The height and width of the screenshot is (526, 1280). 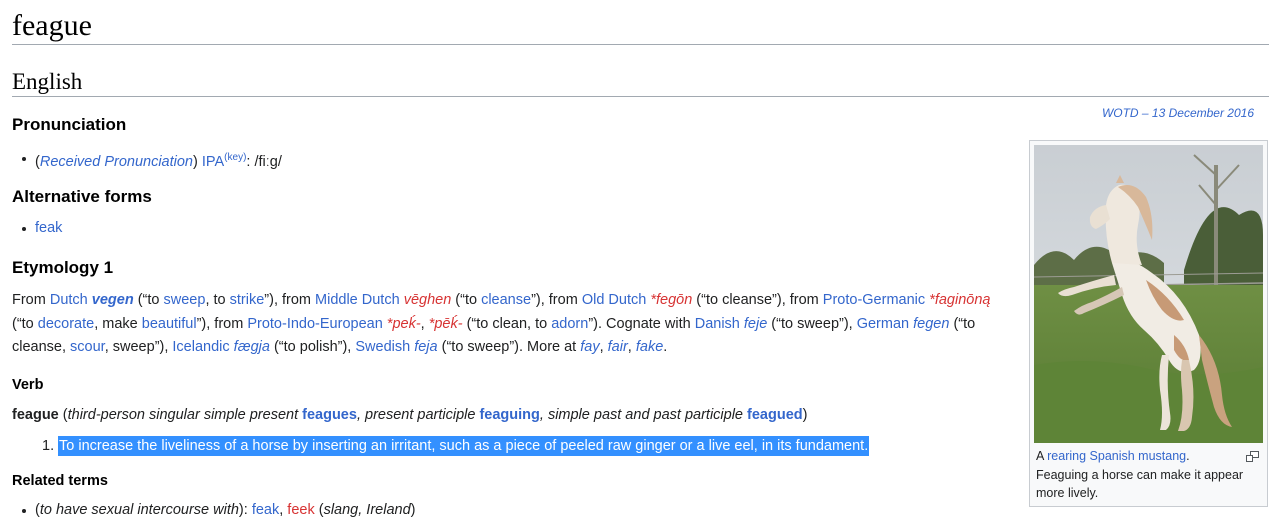 What do you see at coordinates (200, 347) in the screenshot?
I see `etymology-link: Icelandic` at bounding box center [200, 347].